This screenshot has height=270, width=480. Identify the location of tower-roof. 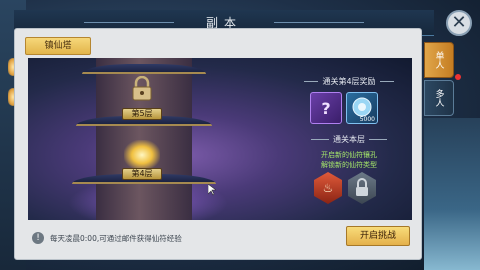
(144, 69).